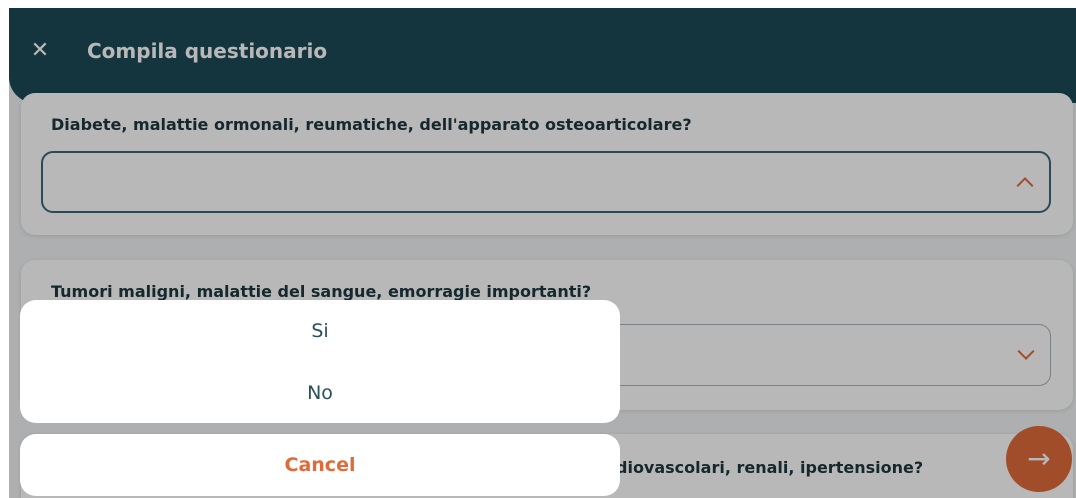 This screenshot has height=498, width=1076. Describe the element at coordinates (320, 331) in the screenshot. I see `option-si: Si` at that location.